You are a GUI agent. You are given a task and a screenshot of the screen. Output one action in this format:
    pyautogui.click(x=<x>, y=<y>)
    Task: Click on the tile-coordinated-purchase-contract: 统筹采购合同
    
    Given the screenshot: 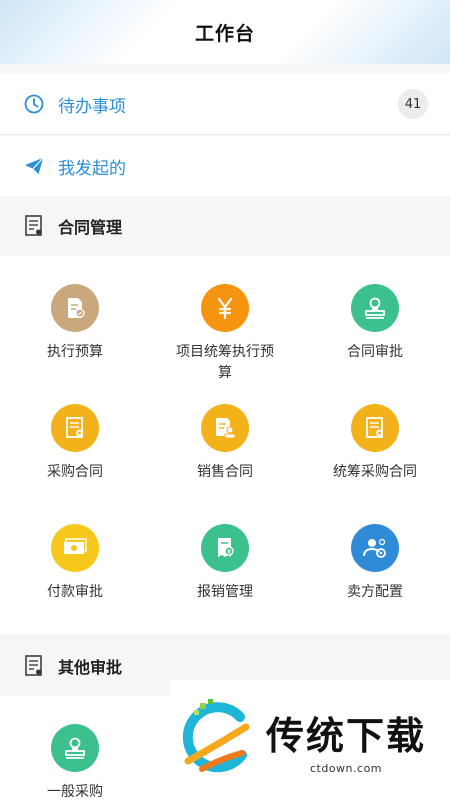 What is the action you would take?
    pyautogui.click(x=375, y=443)
    